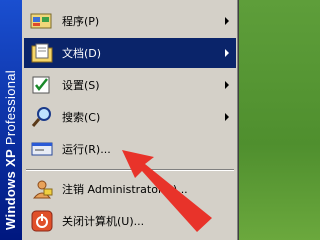 The width and height of the screenshot is (320, 240). Describe the element at coordinates (130, 53) in the screenshot. I see `menu-item-documents: 文档(D)` at that location.